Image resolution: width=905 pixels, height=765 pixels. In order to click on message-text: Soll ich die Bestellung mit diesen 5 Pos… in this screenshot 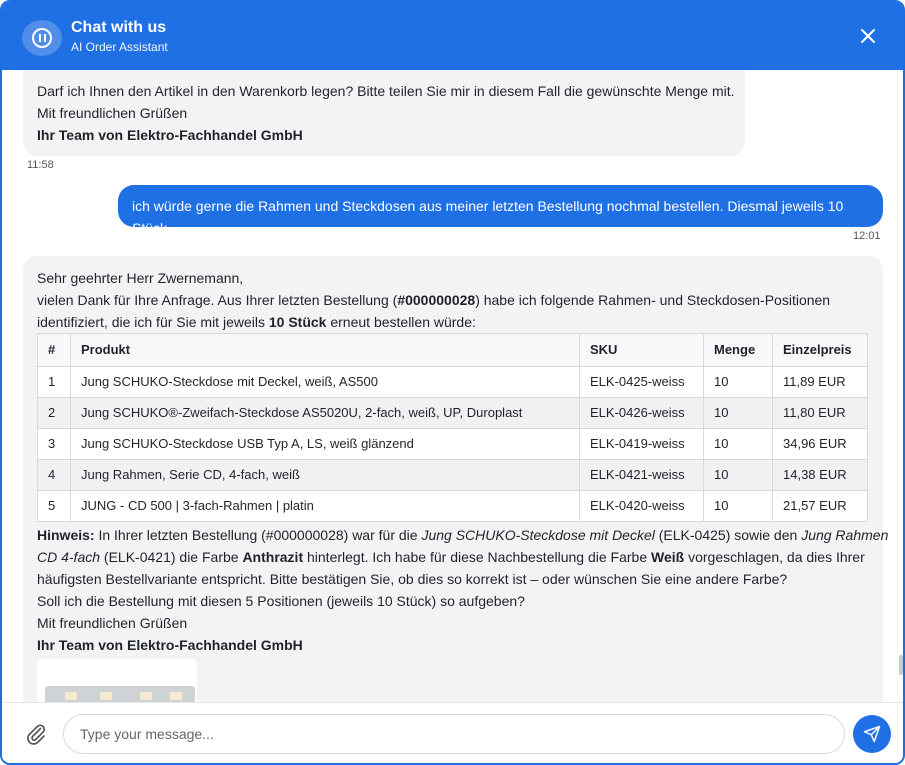, I will do `click(281, 601)`.